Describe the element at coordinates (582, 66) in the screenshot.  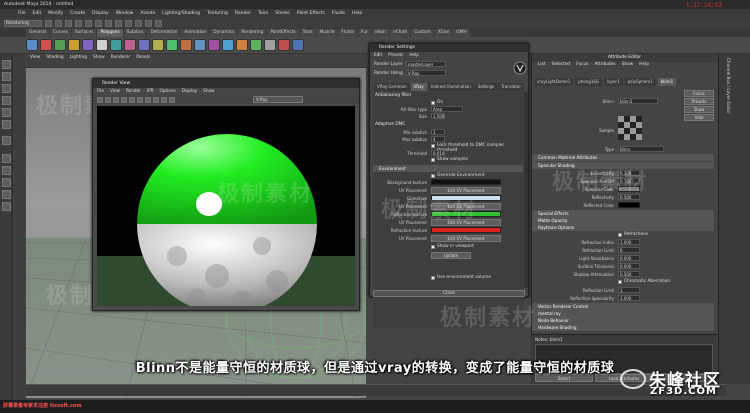
I see `ae-menu-focus: Focus` at that location.